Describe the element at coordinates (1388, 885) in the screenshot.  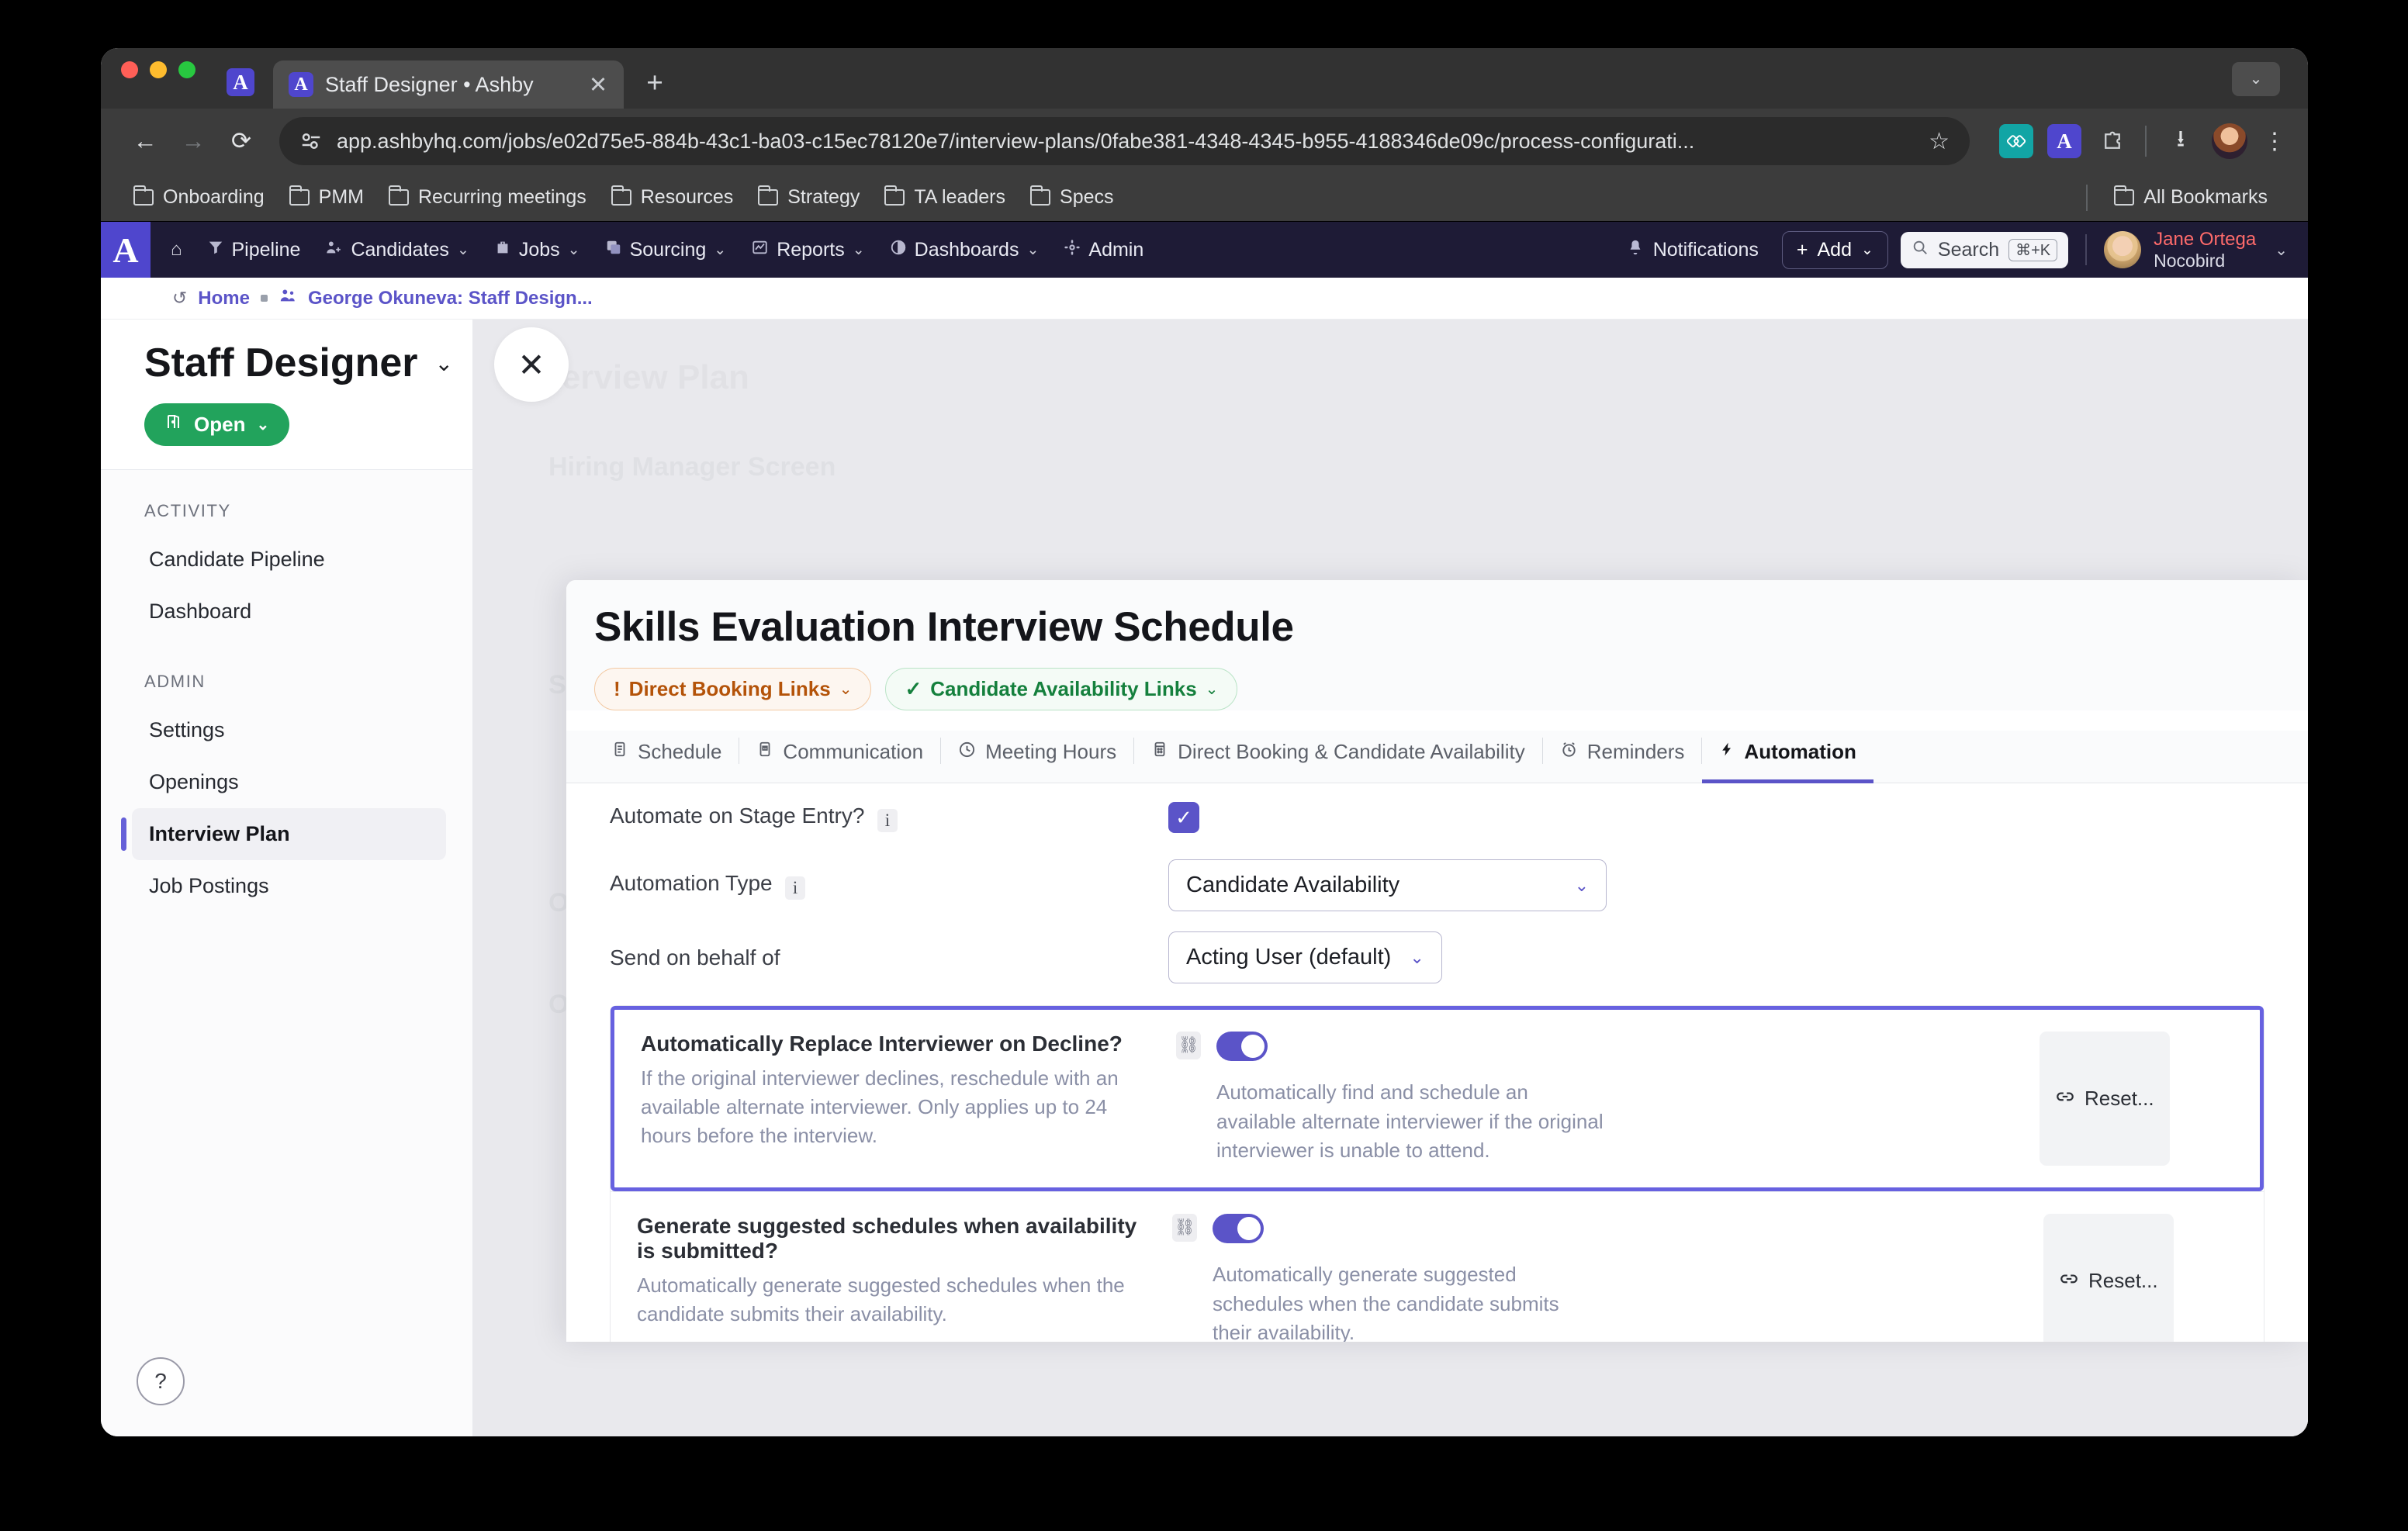
I see `automation-type-select: Candidate Availability ⌄` at that location.